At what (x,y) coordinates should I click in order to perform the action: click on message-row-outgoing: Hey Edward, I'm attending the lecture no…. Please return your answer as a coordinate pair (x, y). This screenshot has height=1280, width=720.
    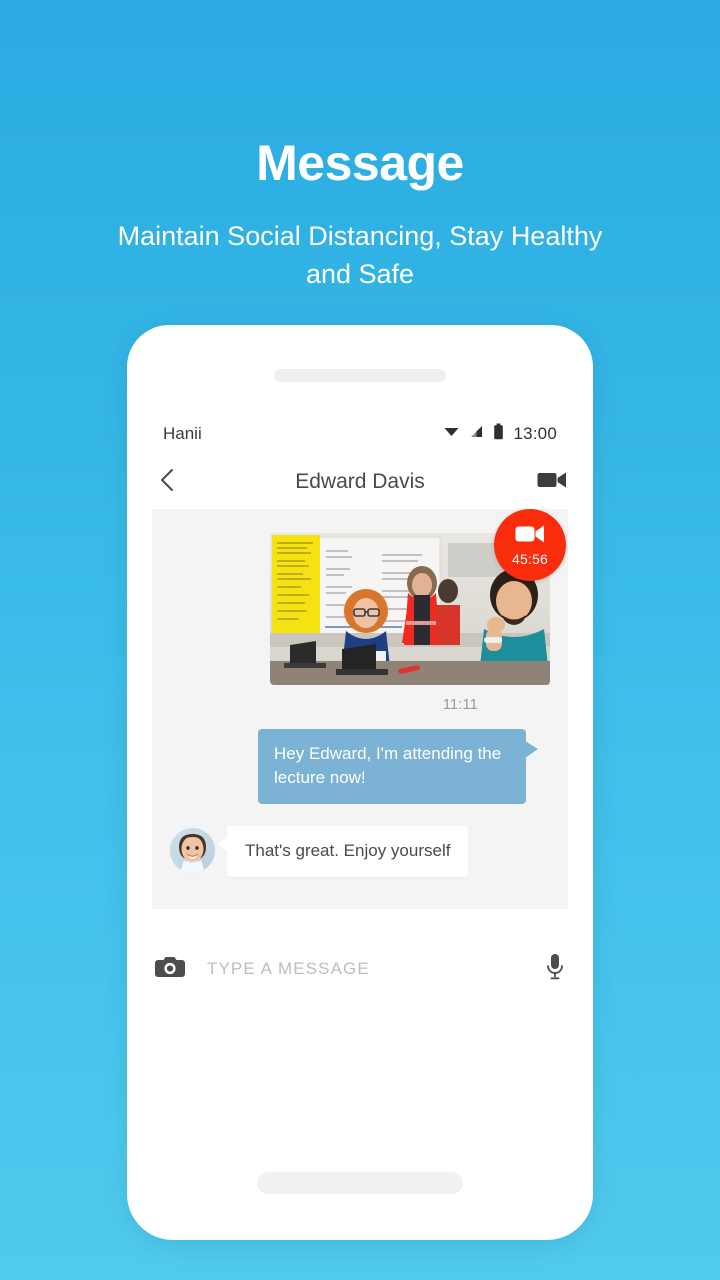
    Looking at the image, I should click on (360, 759).